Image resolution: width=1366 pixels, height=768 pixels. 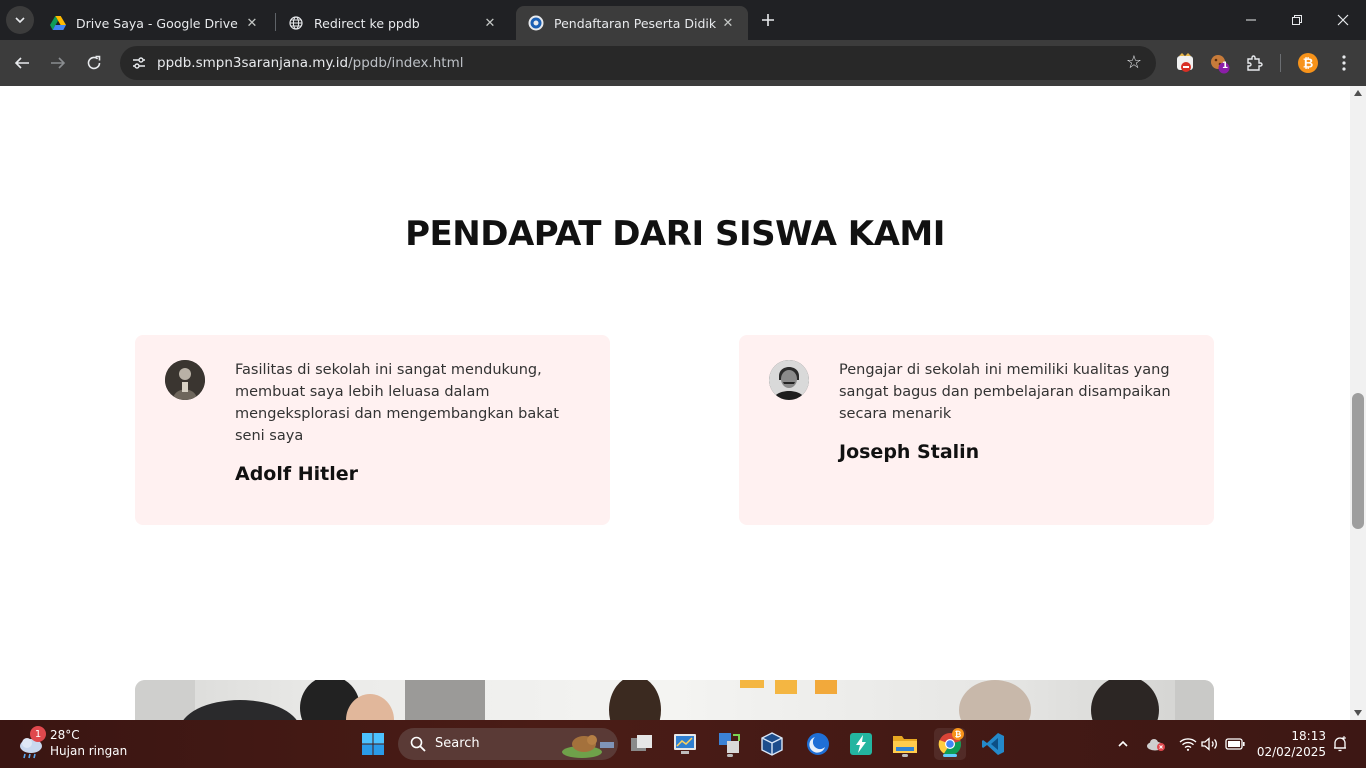 I want to click on restore-icon, so click(x=1297, y=20).